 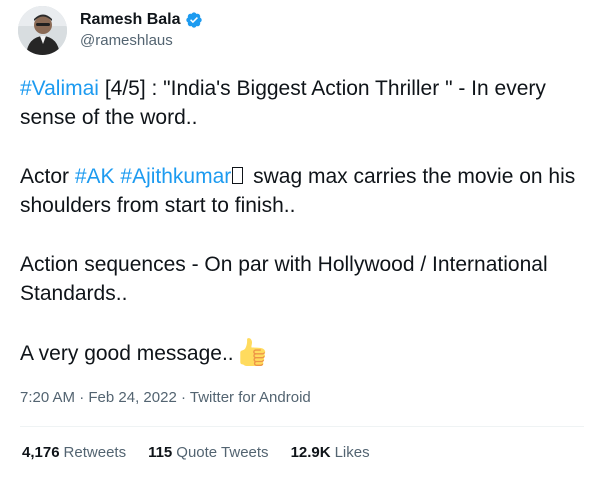 I want to click on likes-label: Likes, so click(x=352, y=452).